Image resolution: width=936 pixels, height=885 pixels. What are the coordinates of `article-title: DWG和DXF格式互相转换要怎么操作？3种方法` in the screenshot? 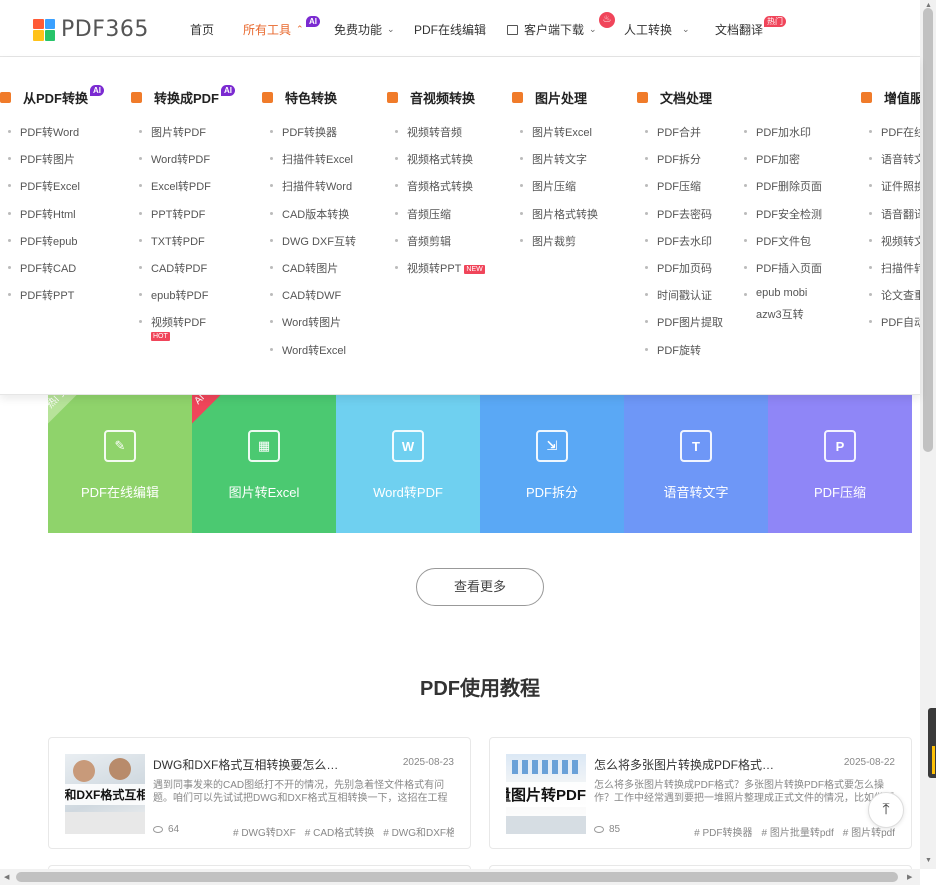 It's located at (249, 764).